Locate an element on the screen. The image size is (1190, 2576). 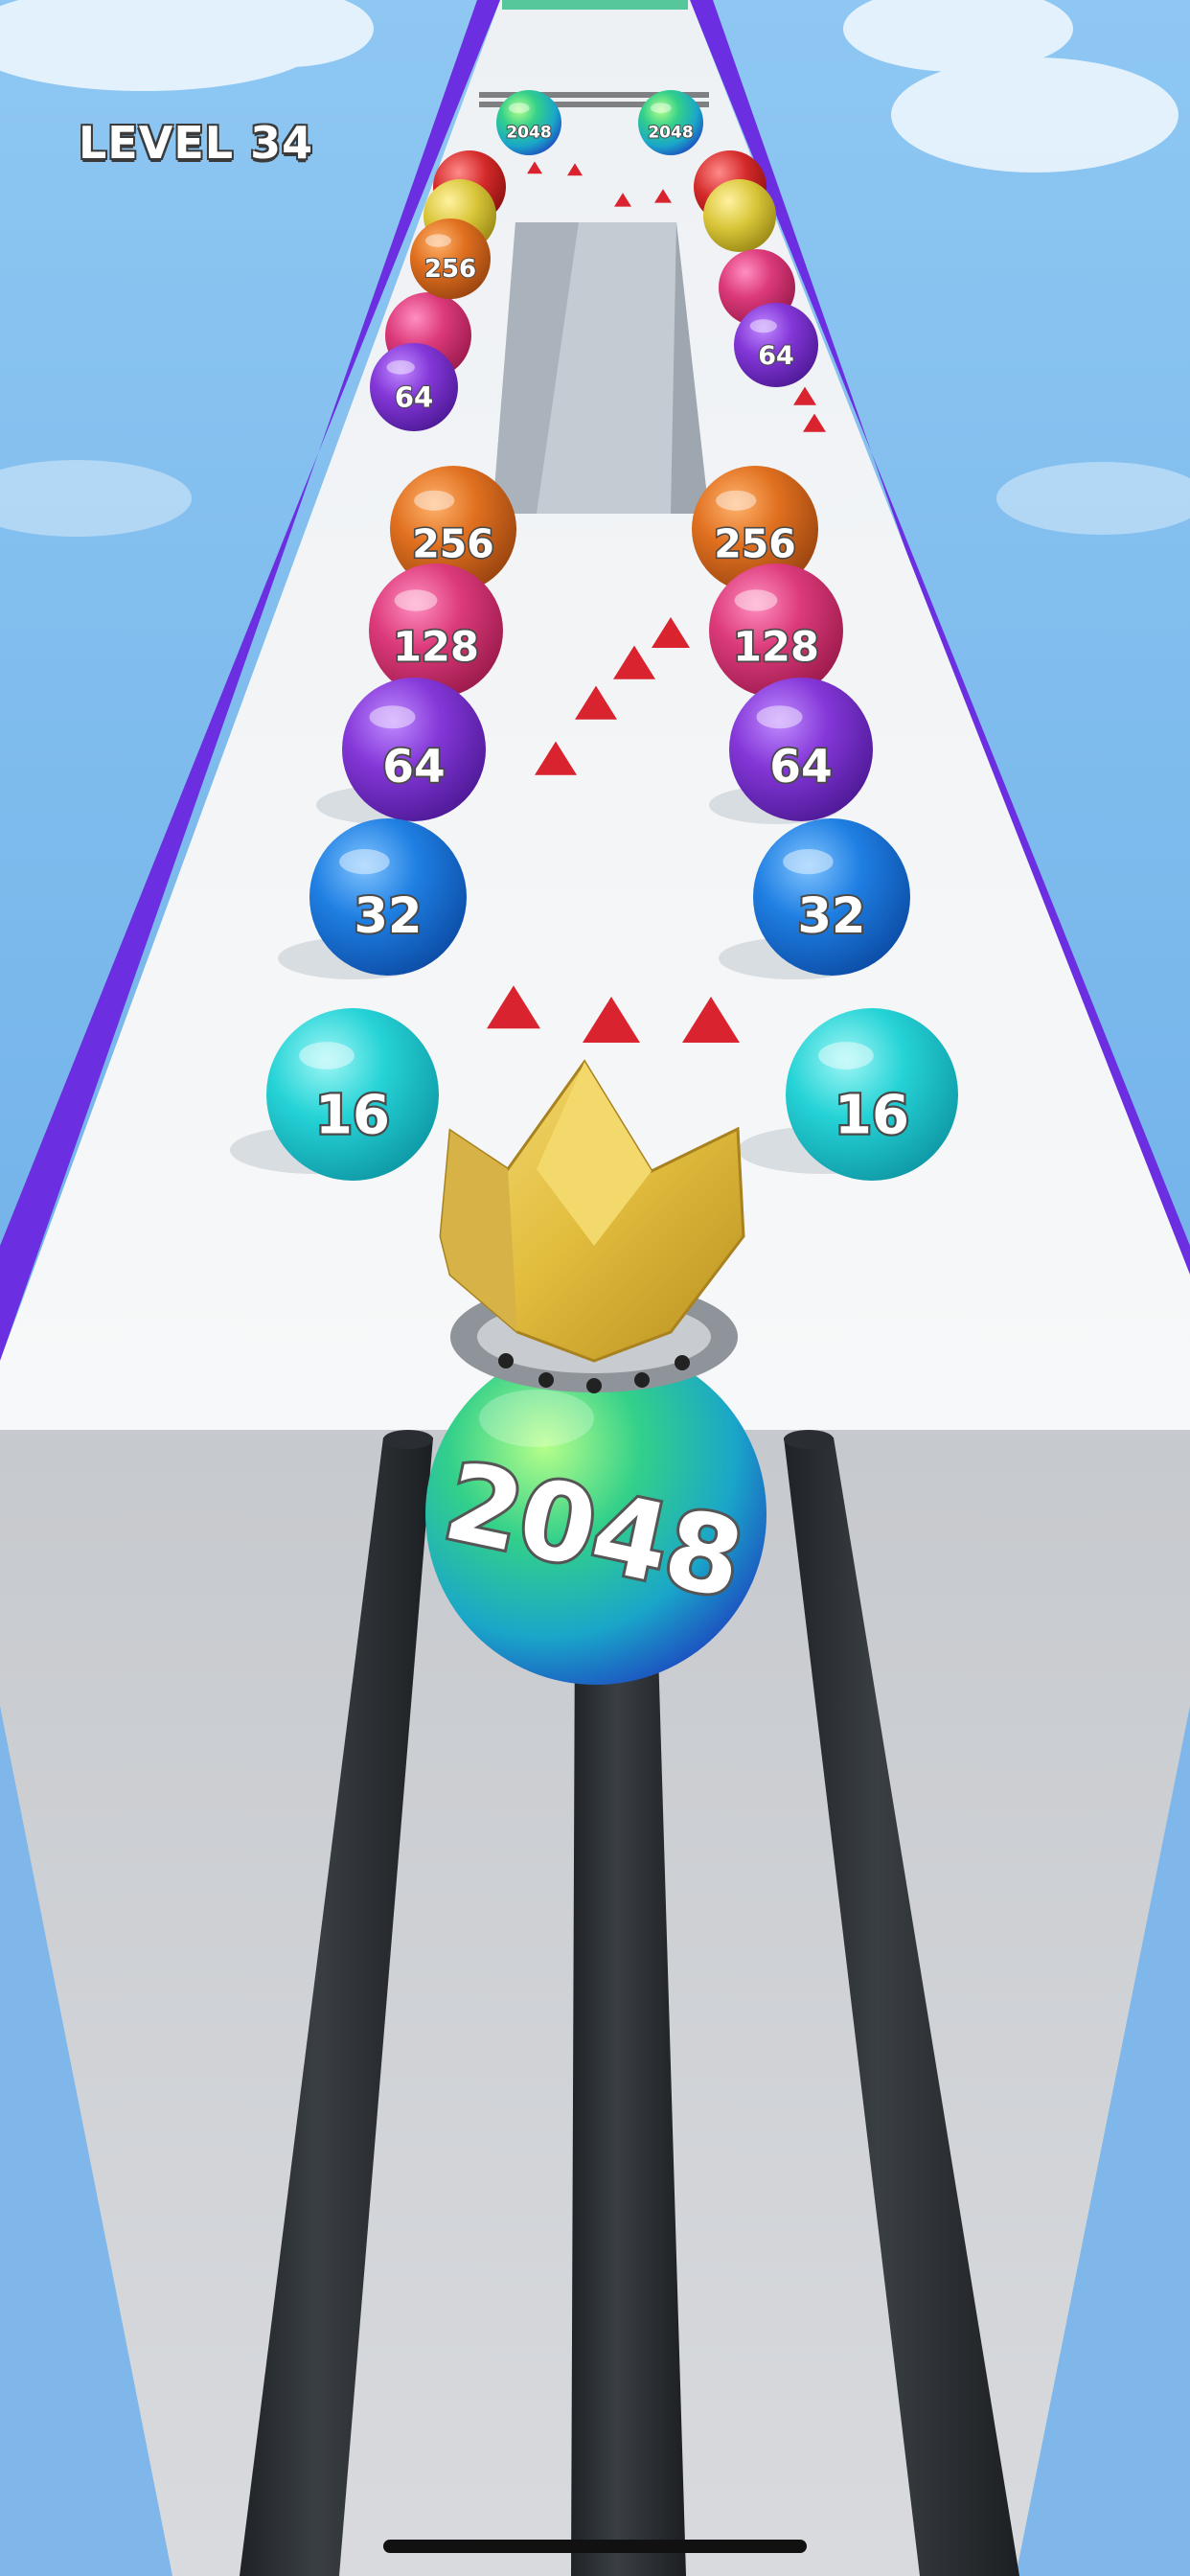
level-indicator: LEVEL 34 is located at coordinates (197, 143).